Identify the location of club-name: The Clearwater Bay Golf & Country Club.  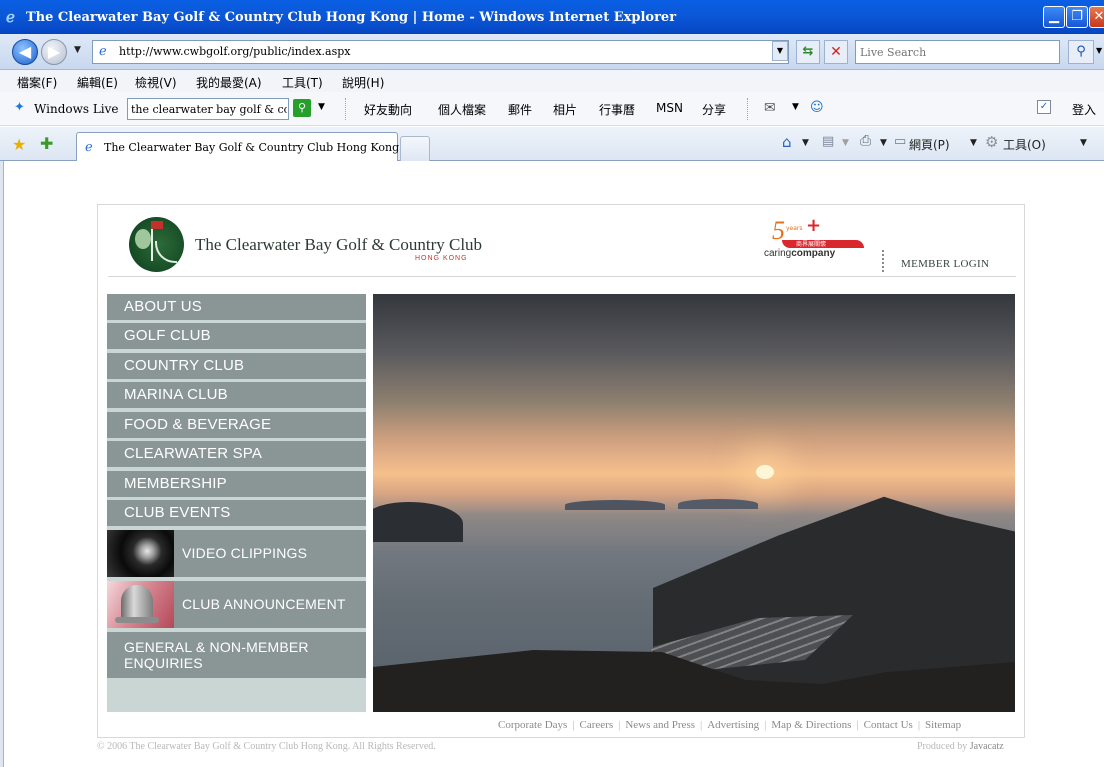
(338, 245).